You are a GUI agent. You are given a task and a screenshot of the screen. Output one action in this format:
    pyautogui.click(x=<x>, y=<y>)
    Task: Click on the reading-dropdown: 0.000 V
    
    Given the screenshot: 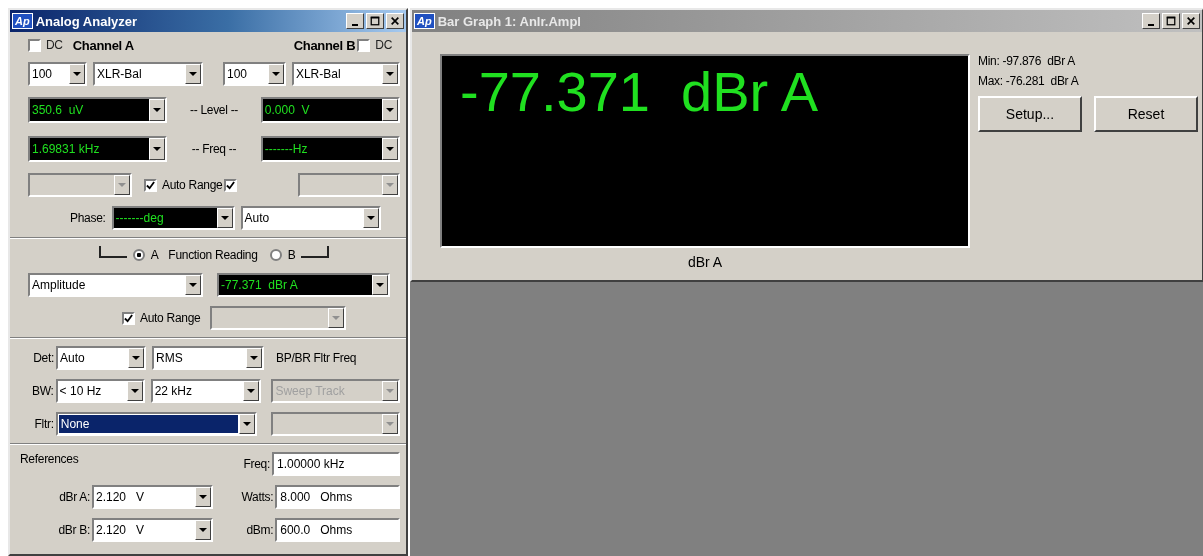 What is the action you would take?
    pyautogui.click(x=330, y=110)
    